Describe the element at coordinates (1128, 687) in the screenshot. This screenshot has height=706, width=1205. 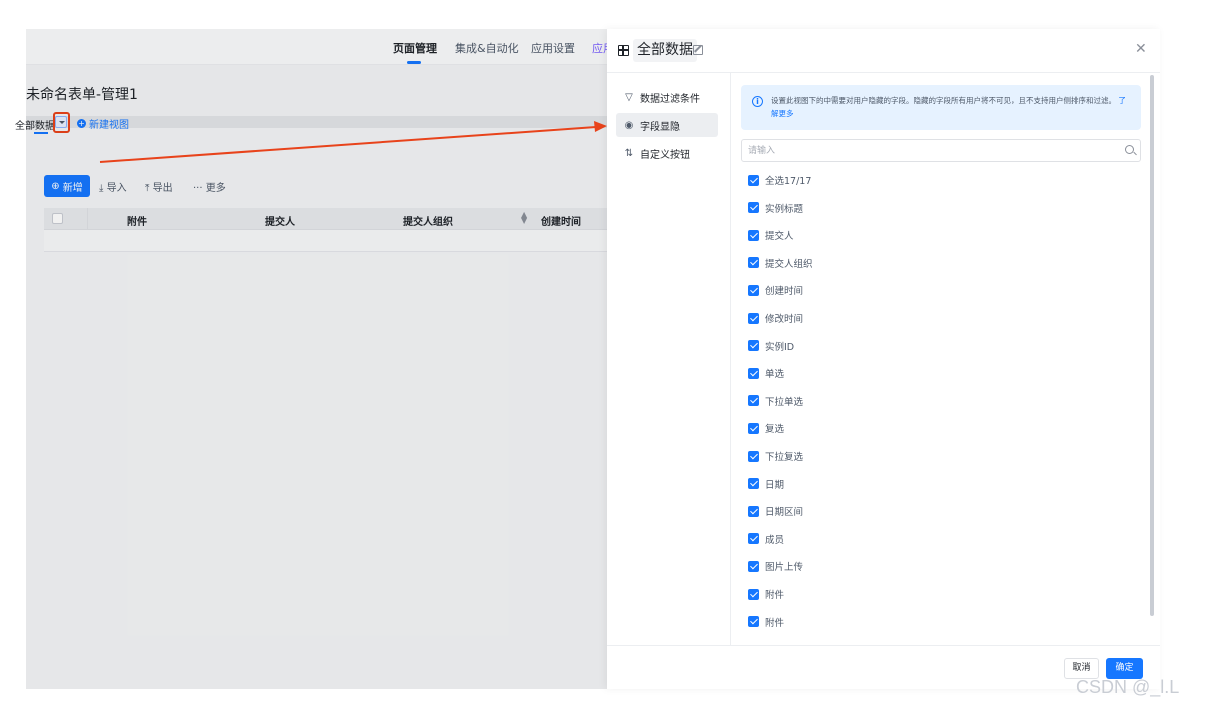
I see `watermark: CSDN @_l.L` at that location.